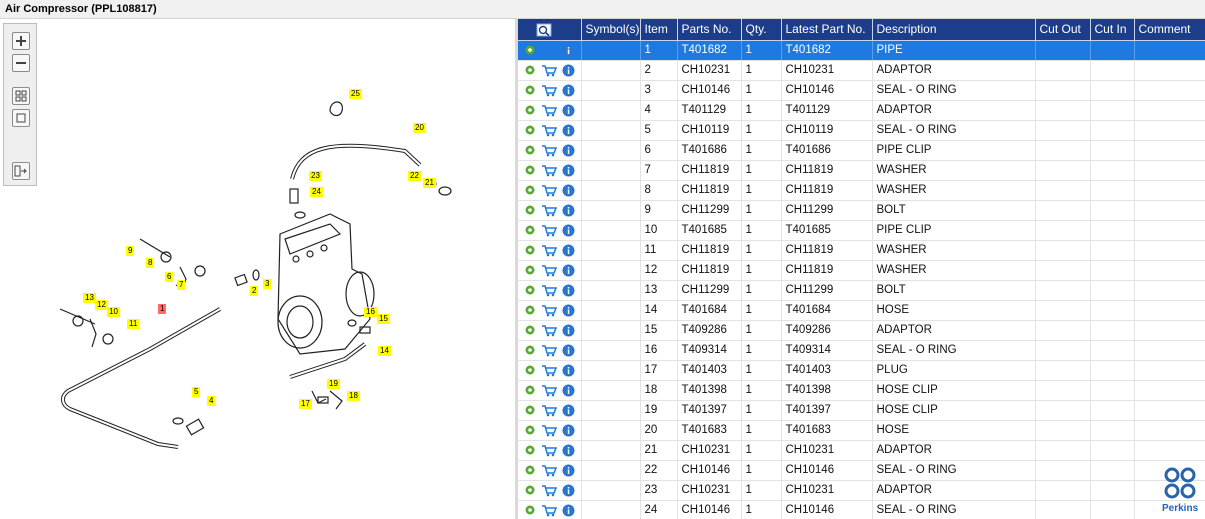  Describe the element at coordinates (861, 390) in the screenshot. I see `table-row: 18 T401398 1 T401398 HOSE CLIP` at that location.